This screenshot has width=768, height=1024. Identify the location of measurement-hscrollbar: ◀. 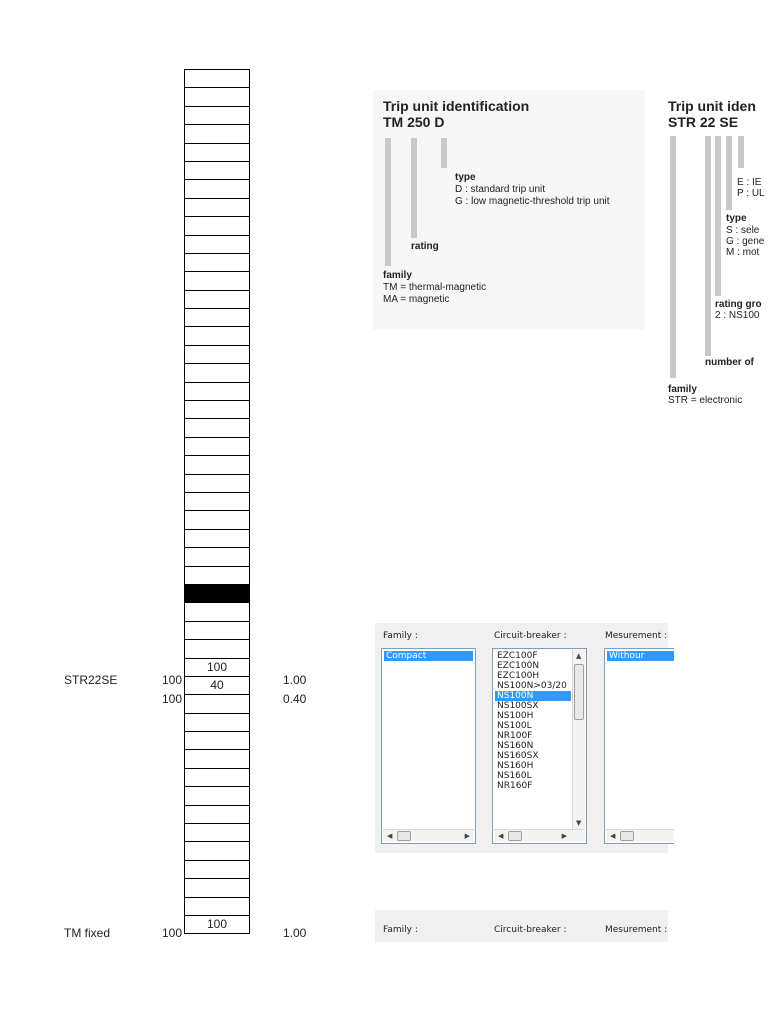
(640, 835).